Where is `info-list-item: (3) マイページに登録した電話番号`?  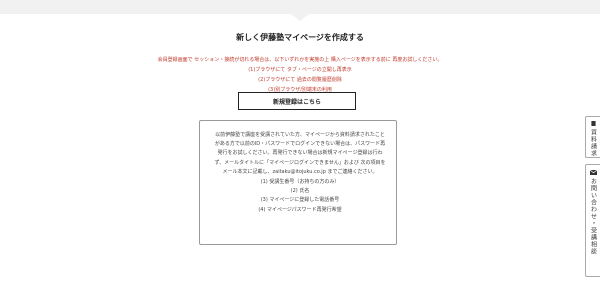
info-list-item: (3) マイページに登録した電話番号 is located at coordinates (300, 200).